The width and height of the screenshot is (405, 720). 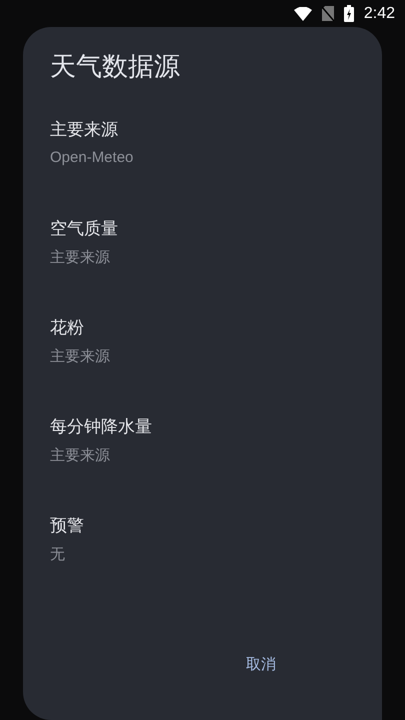 What do you see at coordinates (84, 228) in the screenshot?
I see `setting-label: 空气质量` at bounding box center [84, 228].